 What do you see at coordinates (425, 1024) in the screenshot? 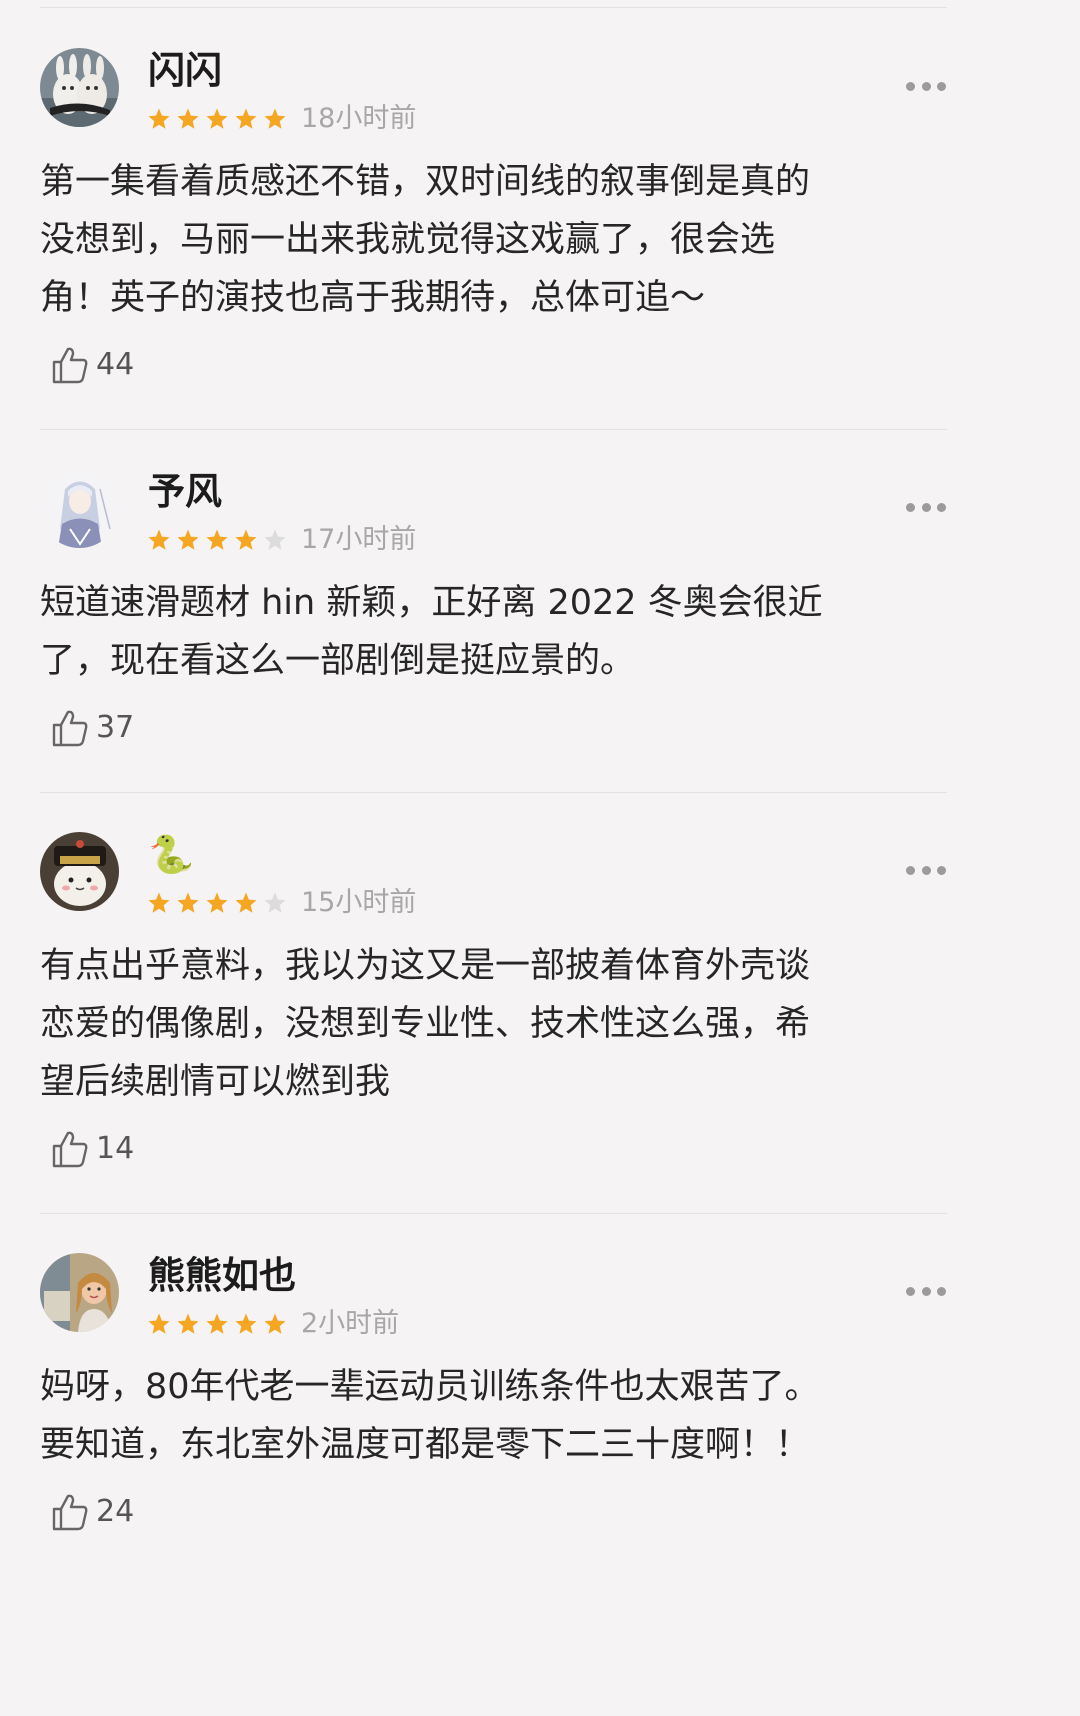
I see `content-line: 恋爱的偶像剧，没想到专业性、技术性这么强，希` at bounding box center [425, 1024].